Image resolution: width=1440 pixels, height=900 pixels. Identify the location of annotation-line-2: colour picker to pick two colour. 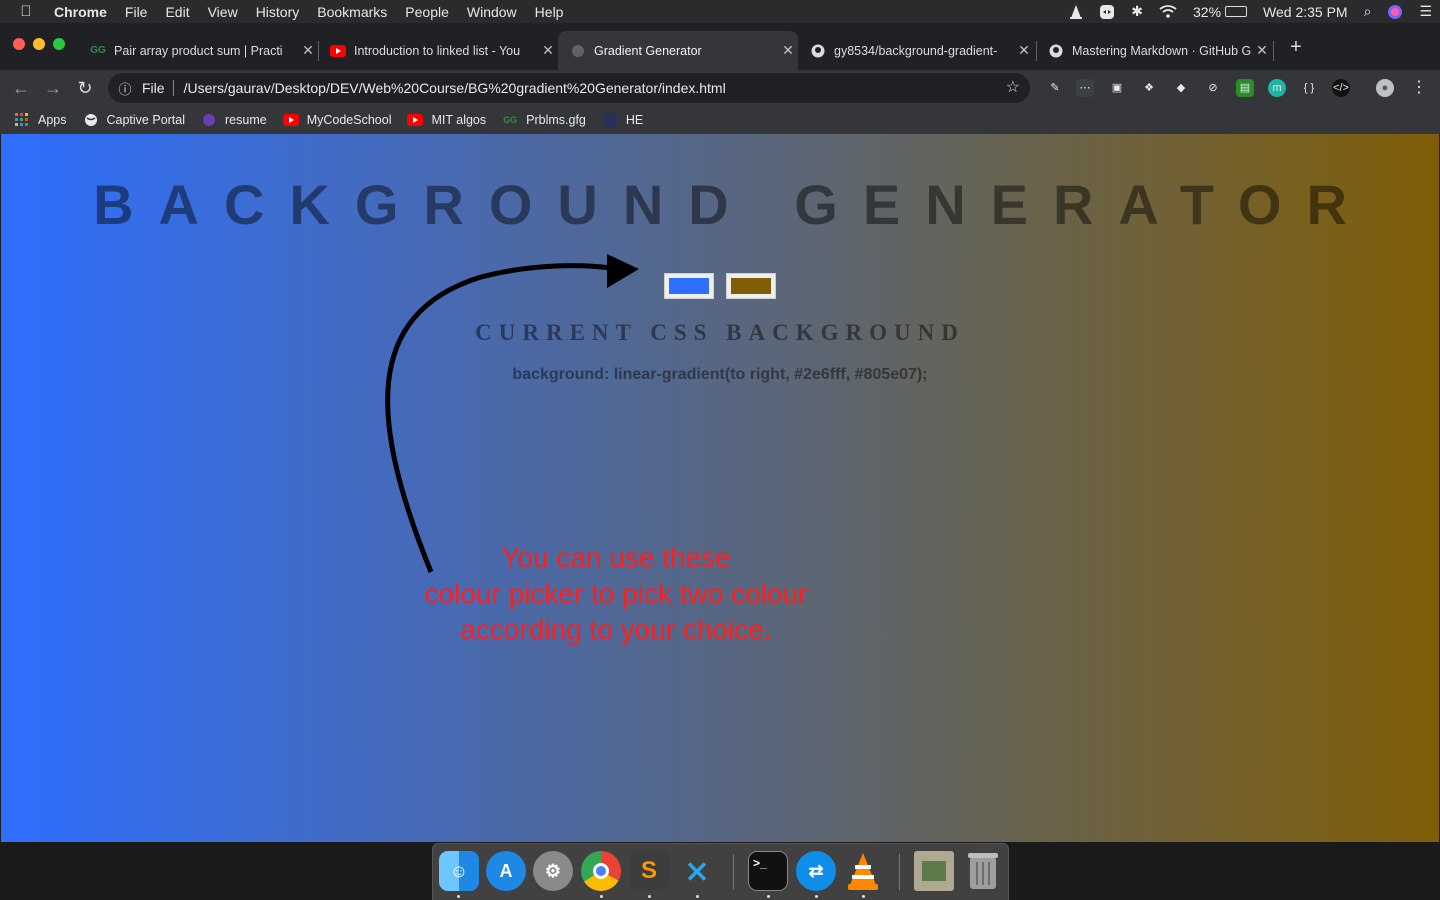
(616, 593).